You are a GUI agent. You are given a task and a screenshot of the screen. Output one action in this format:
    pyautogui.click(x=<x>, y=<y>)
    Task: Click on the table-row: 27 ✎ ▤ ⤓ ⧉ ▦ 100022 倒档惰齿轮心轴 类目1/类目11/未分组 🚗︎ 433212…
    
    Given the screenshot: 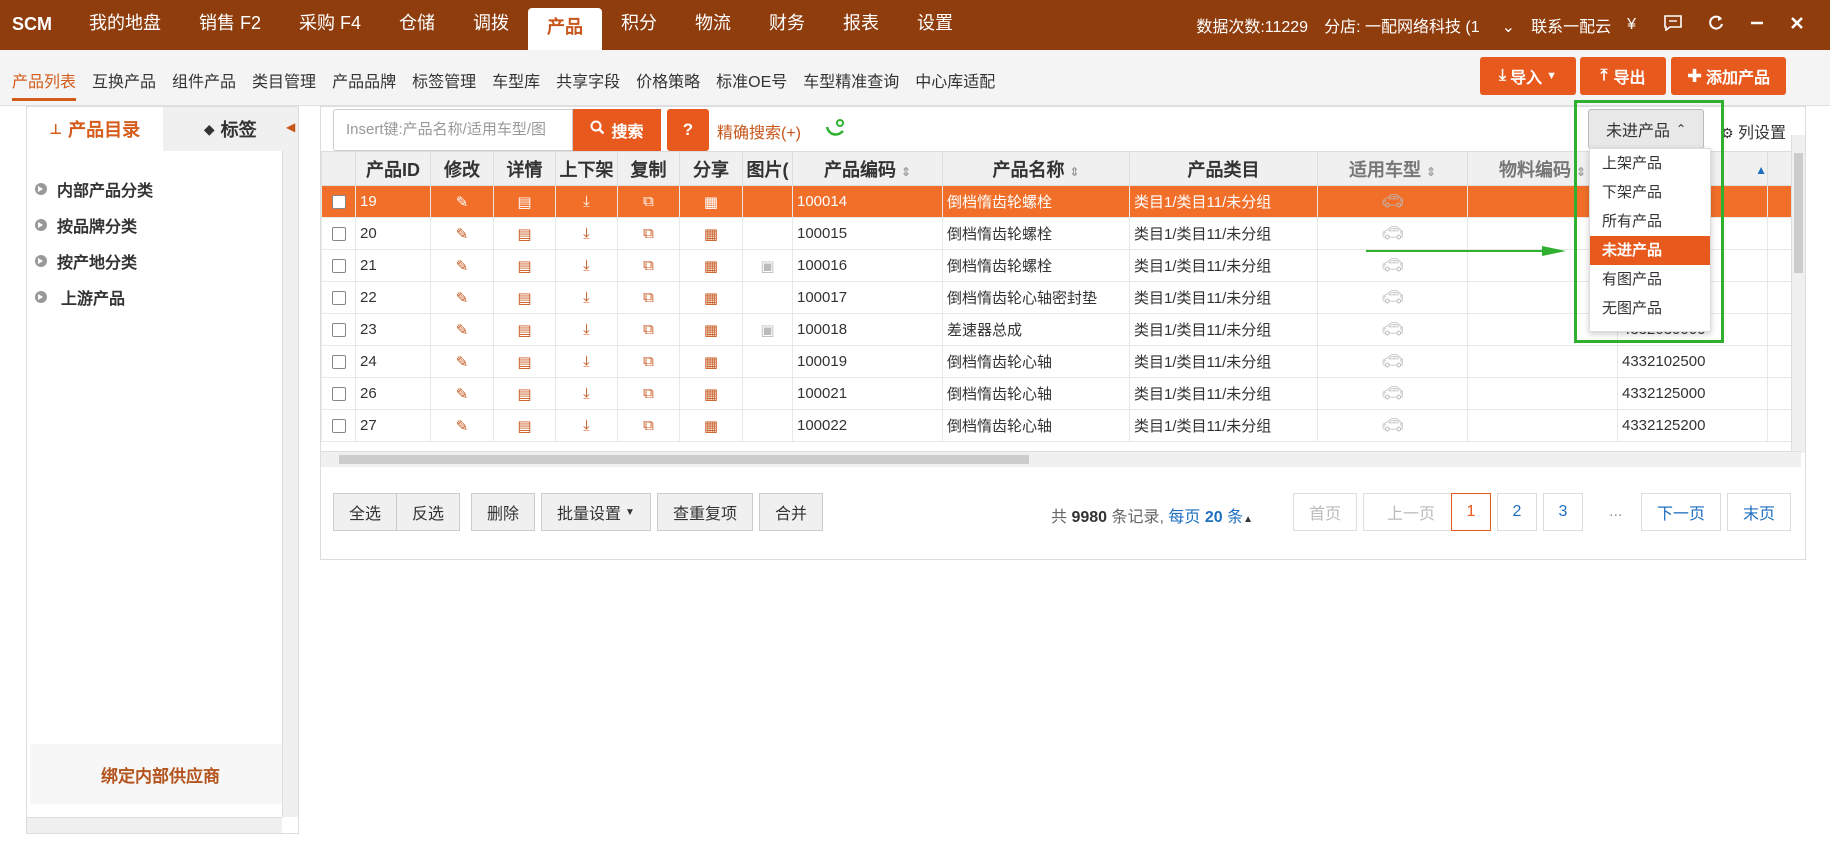 What is the action you would take?
    pyautogui.click(x=1061, y=425)
    